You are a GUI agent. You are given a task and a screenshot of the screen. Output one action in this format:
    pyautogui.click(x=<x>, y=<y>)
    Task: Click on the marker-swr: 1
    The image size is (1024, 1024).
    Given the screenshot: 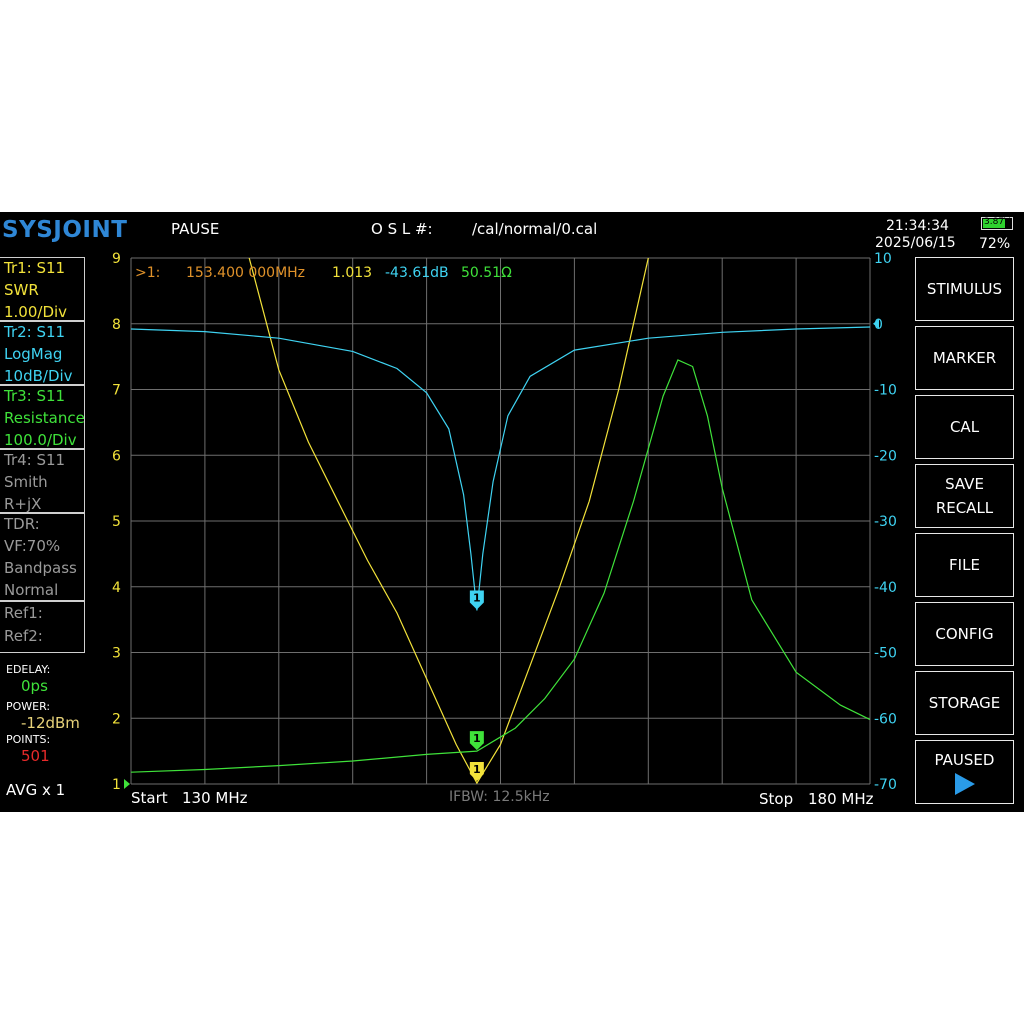 What is the action you would take?
    pyautogui.click(x=476, y=771)
    